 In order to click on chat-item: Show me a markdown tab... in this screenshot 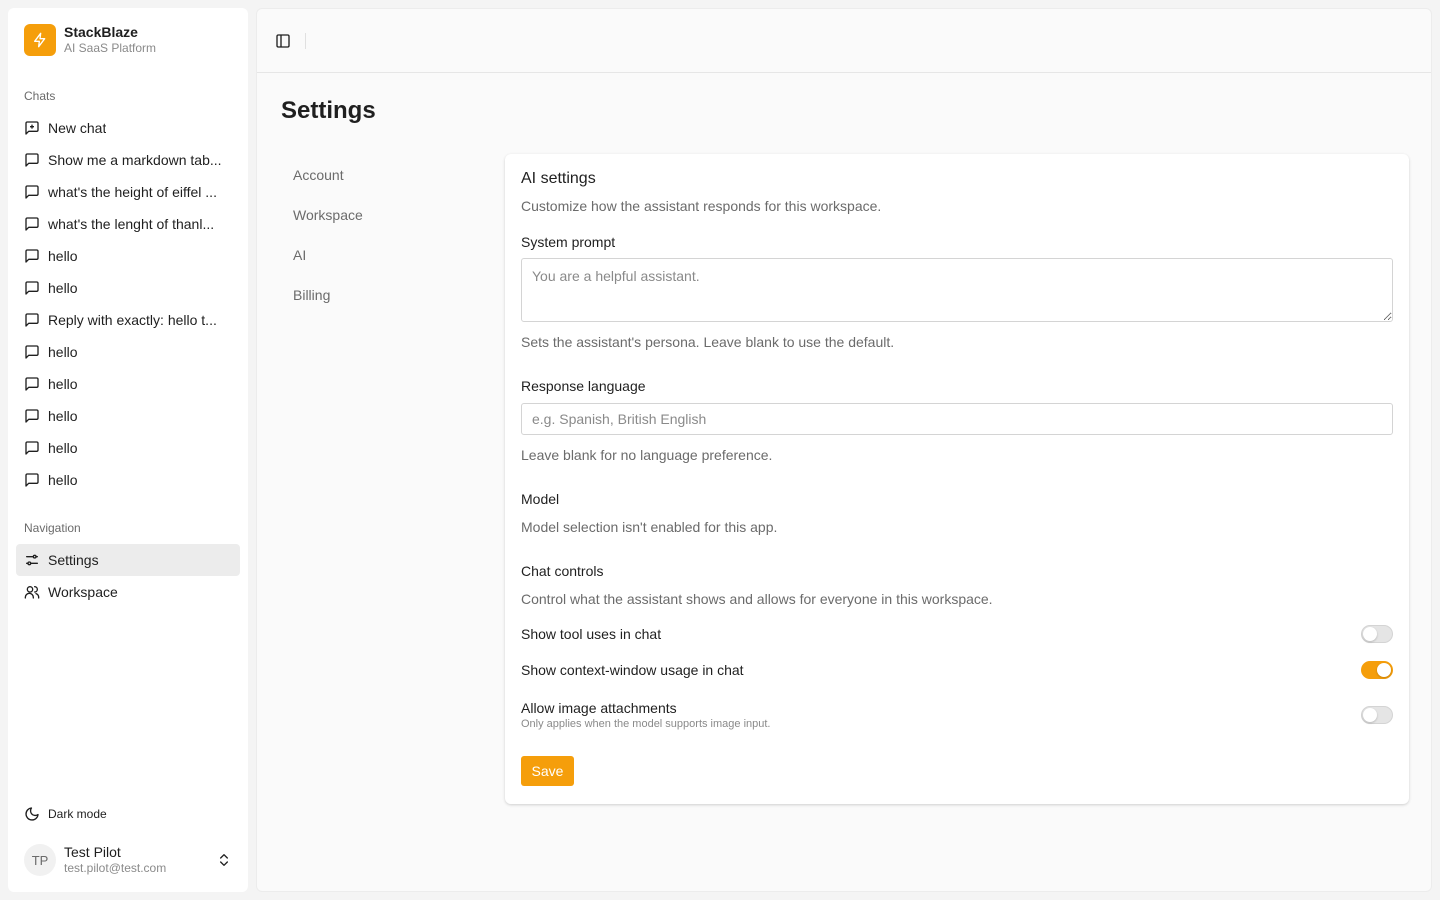, I will do `click(128, 160)`.